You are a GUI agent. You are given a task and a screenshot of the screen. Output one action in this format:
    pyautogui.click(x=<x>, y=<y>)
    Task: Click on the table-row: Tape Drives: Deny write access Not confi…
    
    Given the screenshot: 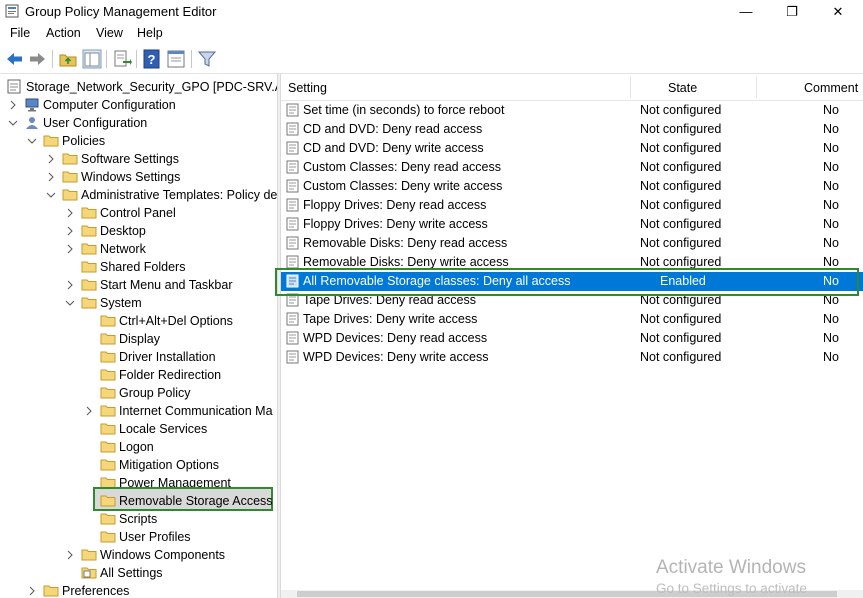 What is the action you would take?
    pyautogui.click(x=572, y=319)
    